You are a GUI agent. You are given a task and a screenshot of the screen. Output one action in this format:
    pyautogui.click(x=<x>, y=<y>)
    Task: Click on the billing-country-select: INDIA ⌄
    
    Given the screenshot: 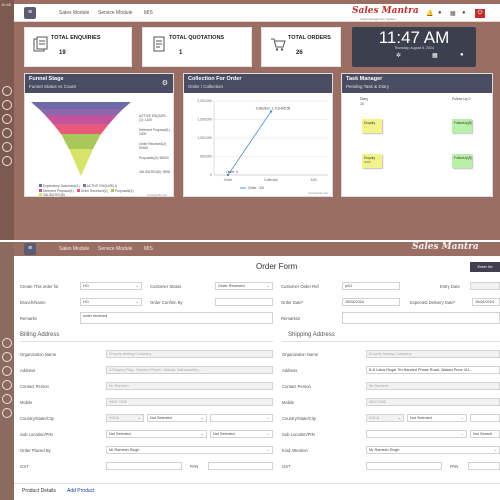 What is the action you would take?
    pyautogui.click(x=125, y=418)
    